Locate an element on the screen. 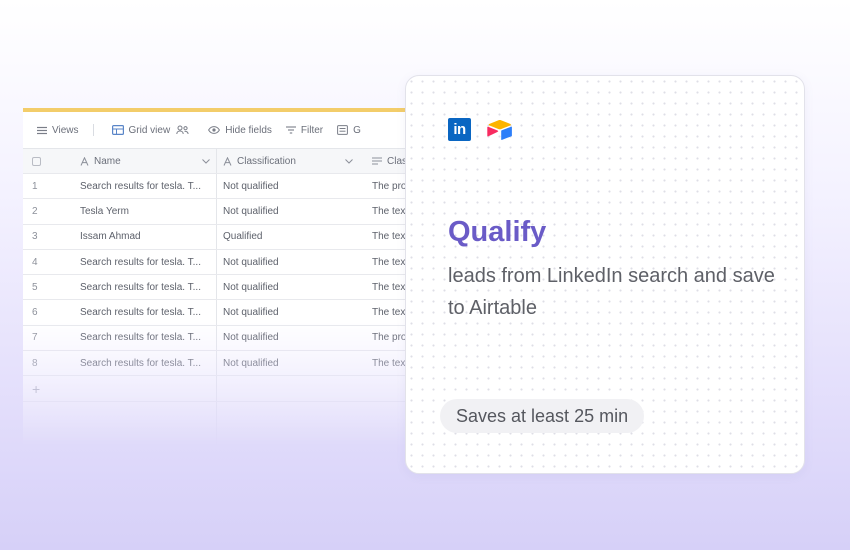 This screenshot has height=550, width=850. add-record-button: + is located at coordinates (51, 389).